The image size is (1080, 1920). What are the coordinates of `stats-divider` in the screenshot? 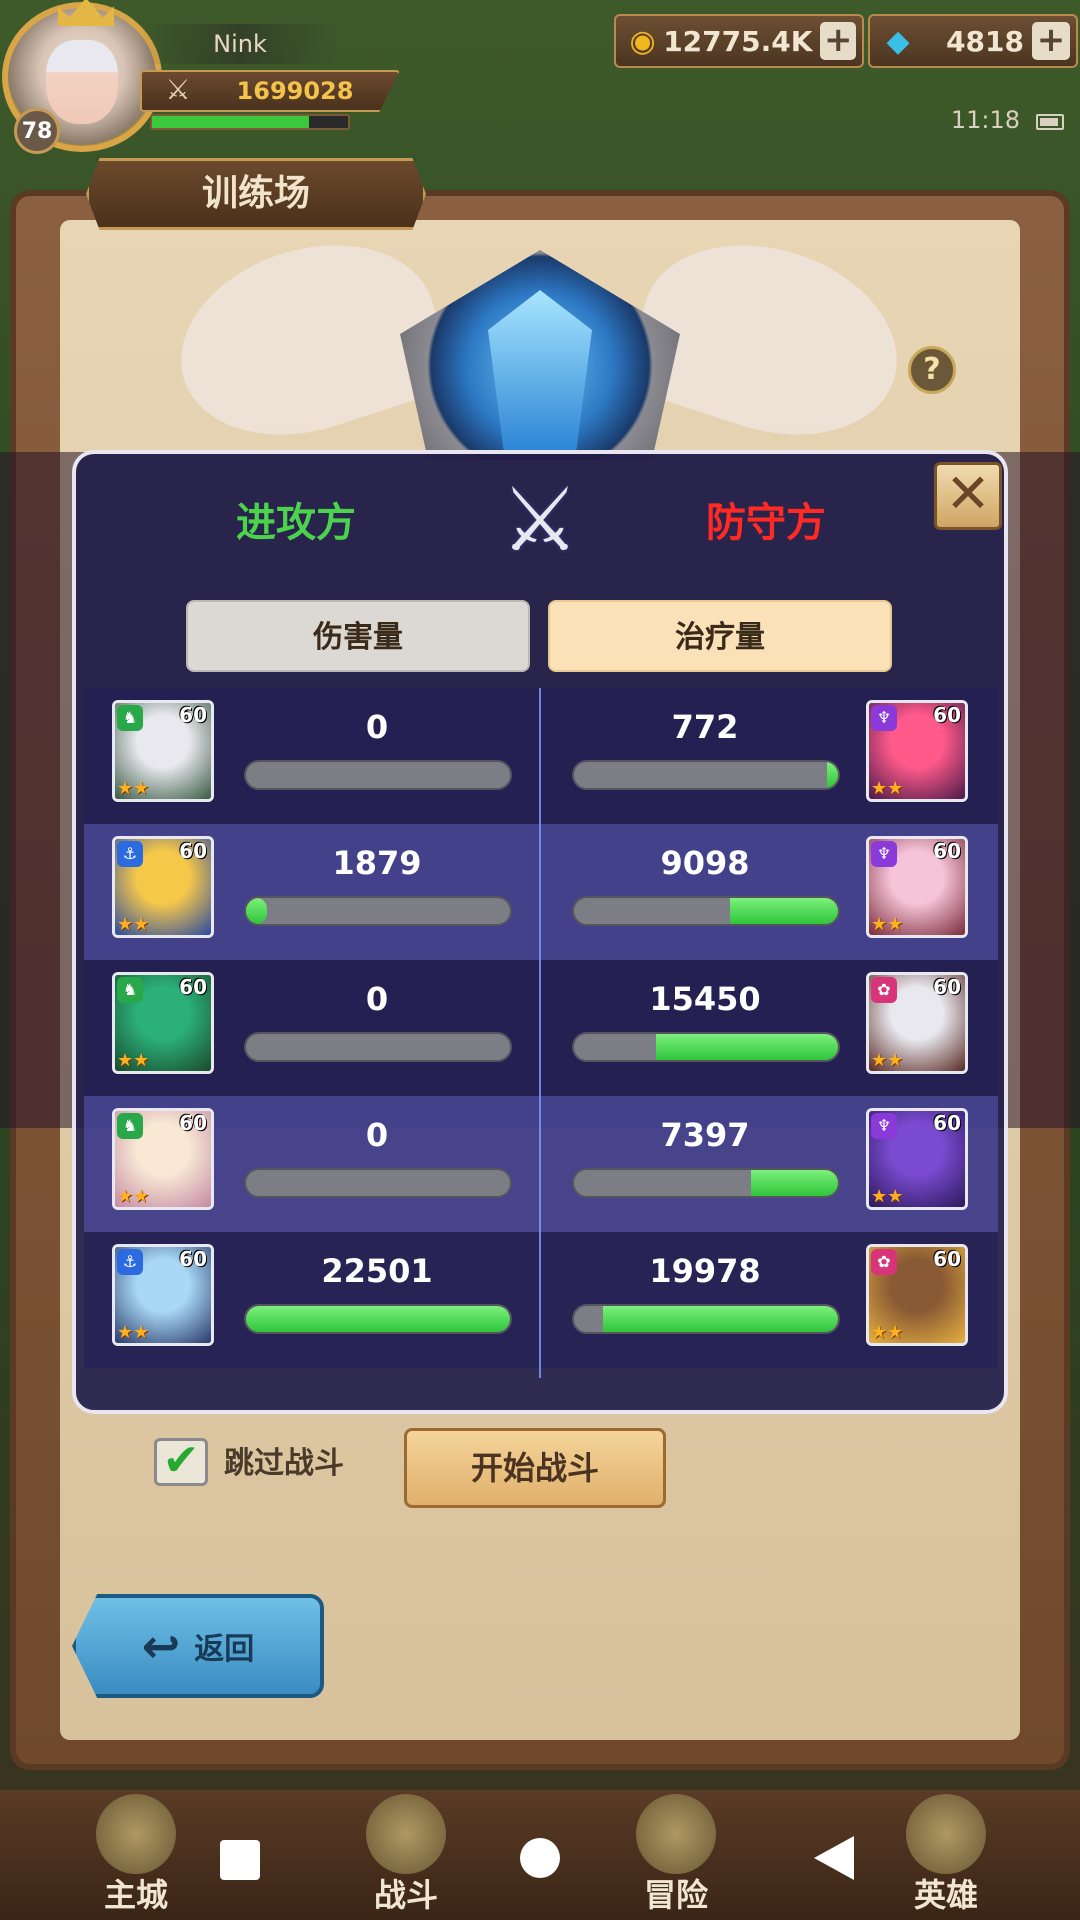 It's located at (540, 1033).